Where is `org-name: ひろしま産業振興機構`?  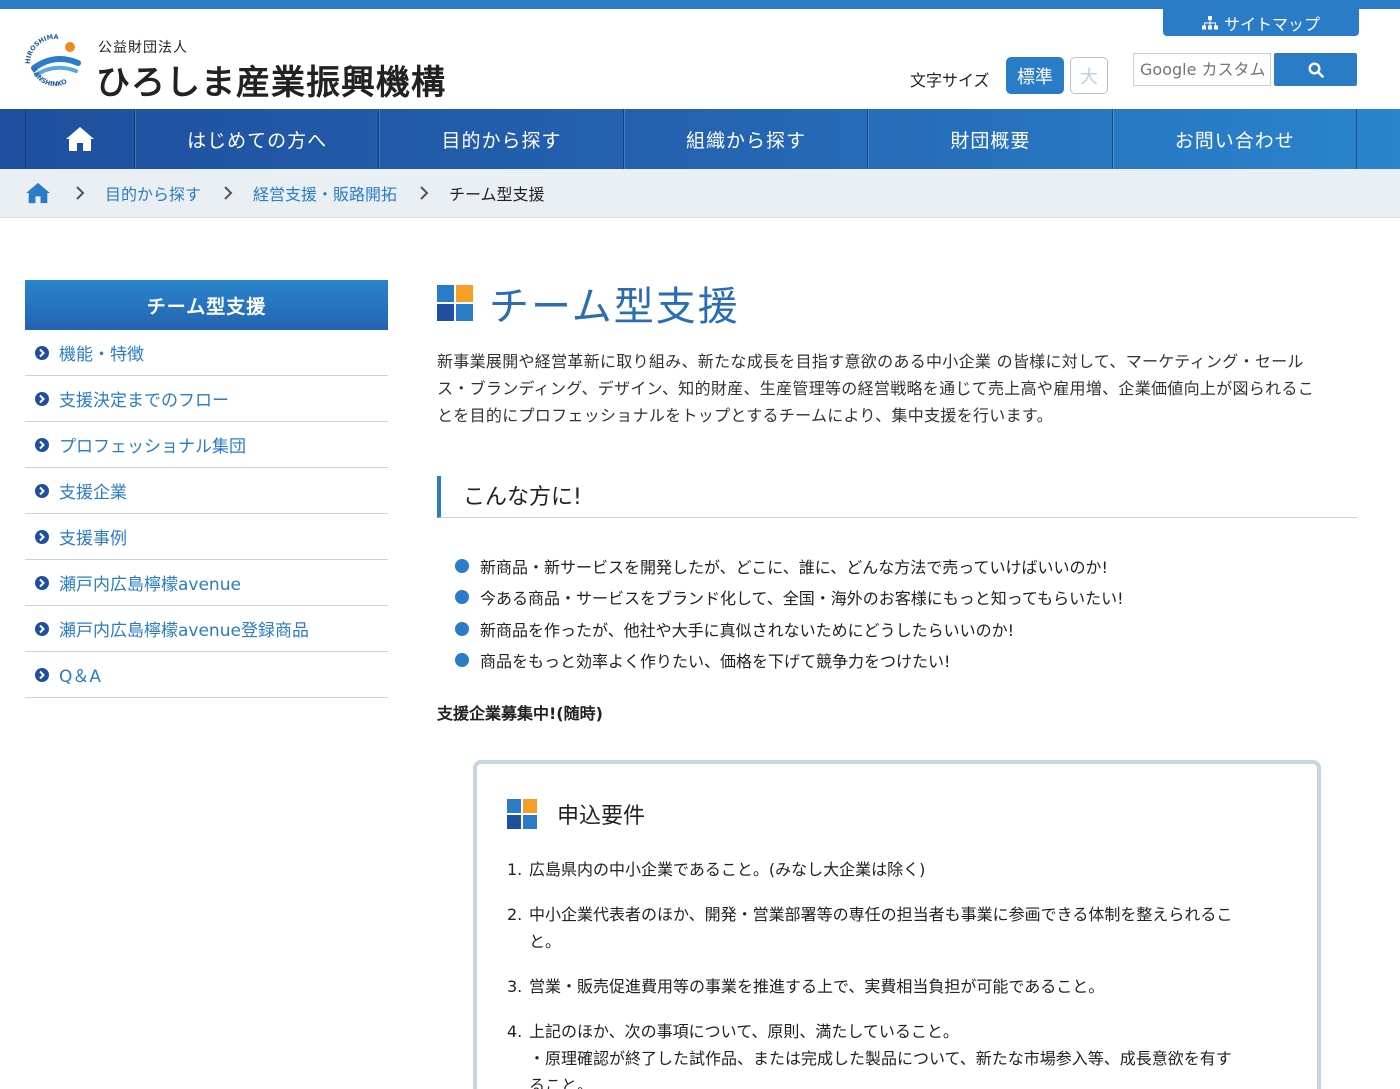
org-name: ひろしま産業振興機構 is located at coordinates (271, 83).